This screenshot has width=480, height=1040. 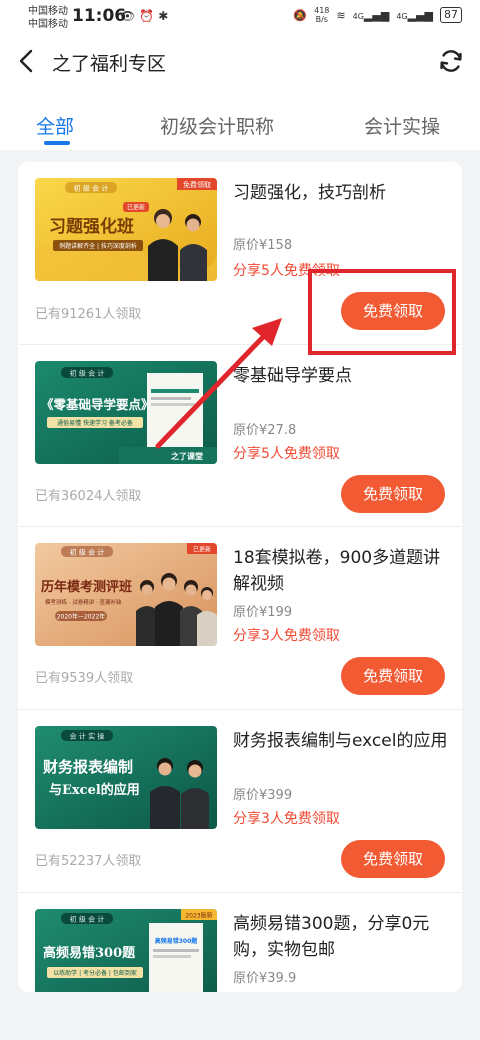 I want to click on thumb-book-title: 高频易错300题, so click(x=177, y=941).